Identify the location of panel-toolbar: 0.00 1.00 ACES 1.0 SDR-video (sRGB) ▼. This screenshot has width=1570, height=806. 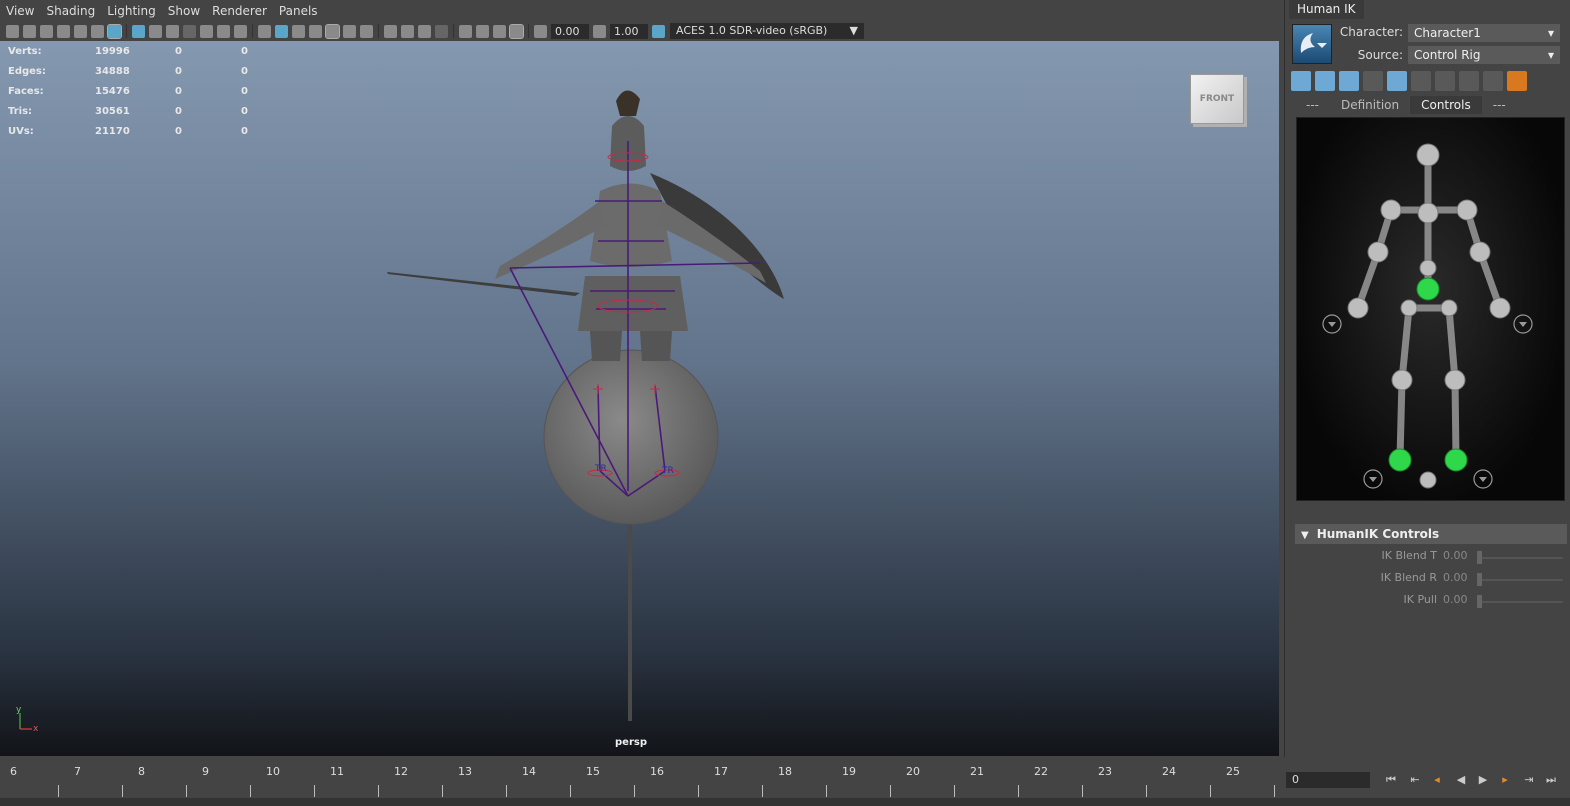
(640, 31).